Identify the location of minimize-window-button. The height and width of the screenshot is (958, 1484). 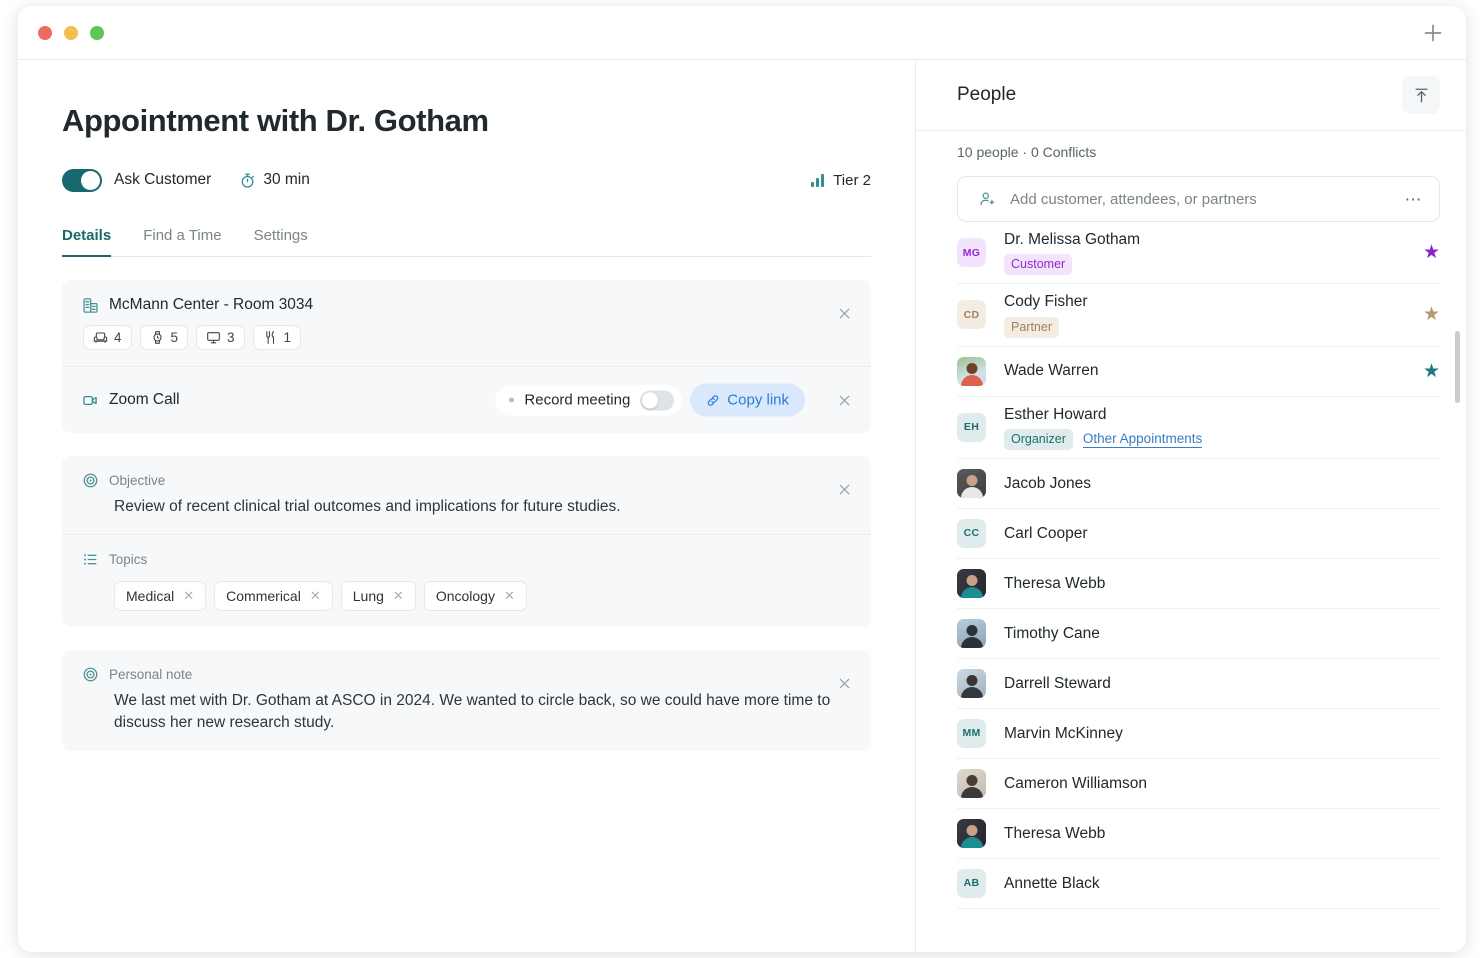
(71, 32).